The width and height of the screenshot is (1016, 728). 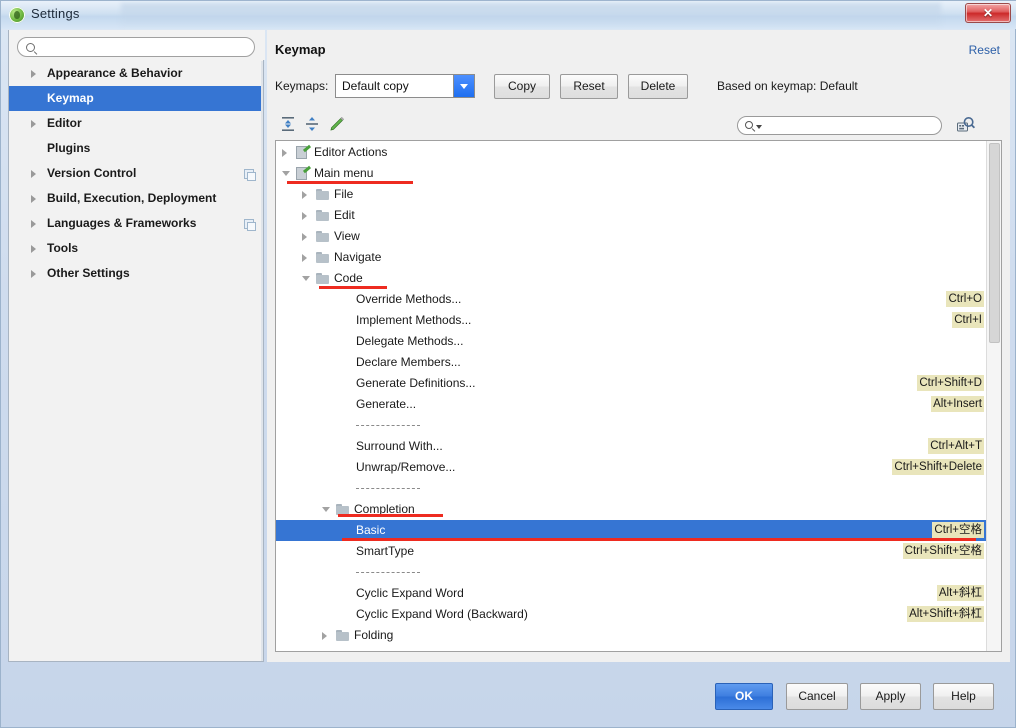 I want to click on reset-link: Reset, so click(x=984, y=50).